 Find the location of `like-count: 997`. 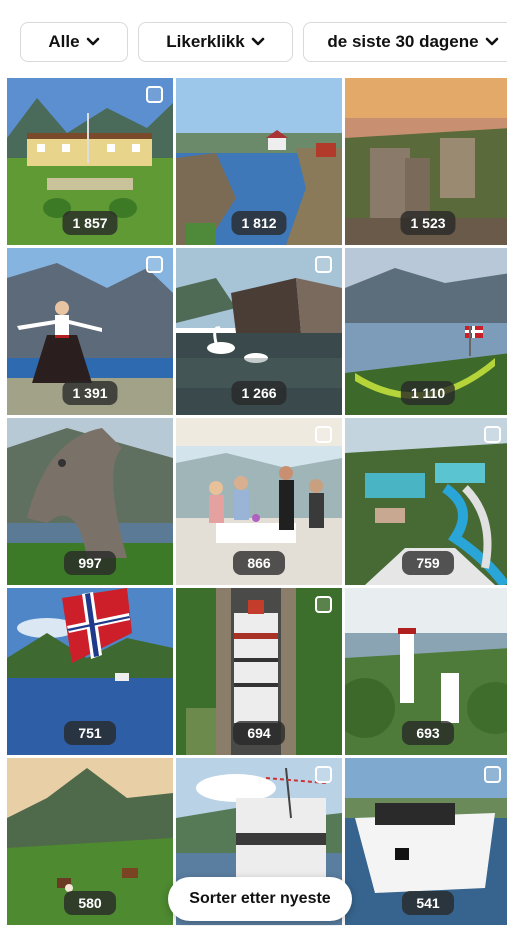

like-count: 997 is located at coordinates (90, 563).